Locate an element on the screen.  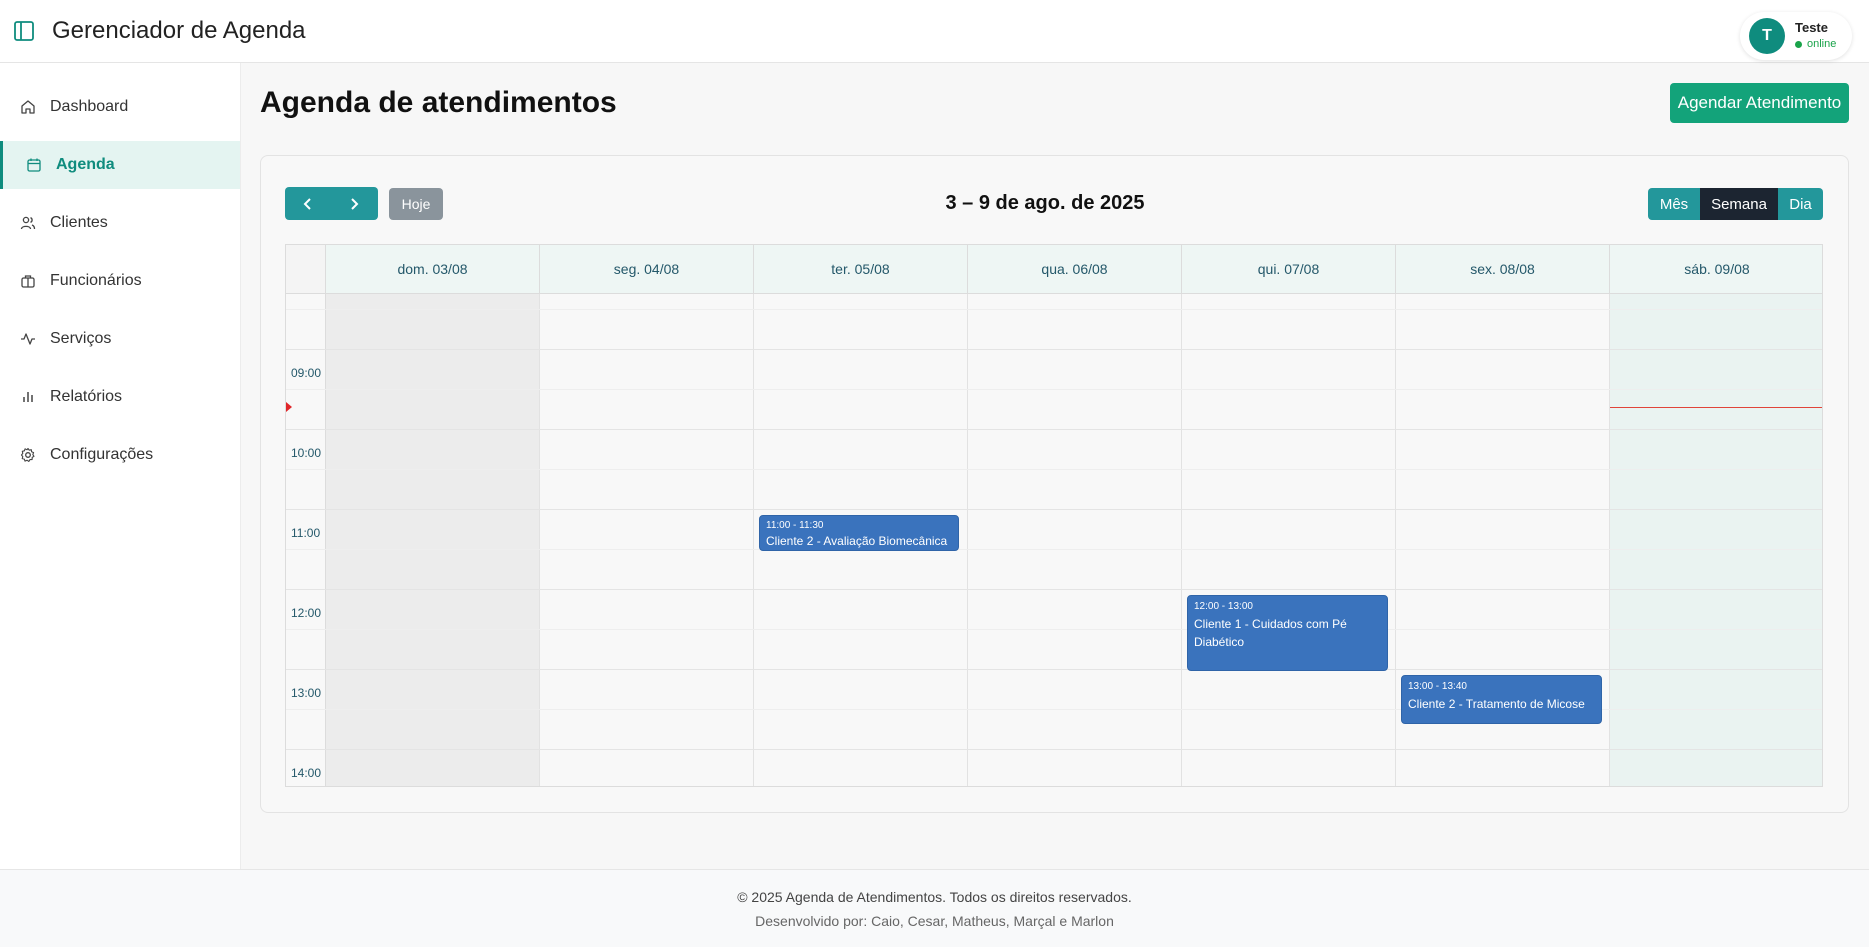
view-month-button: Mês is located at coordinates (1674, 204).